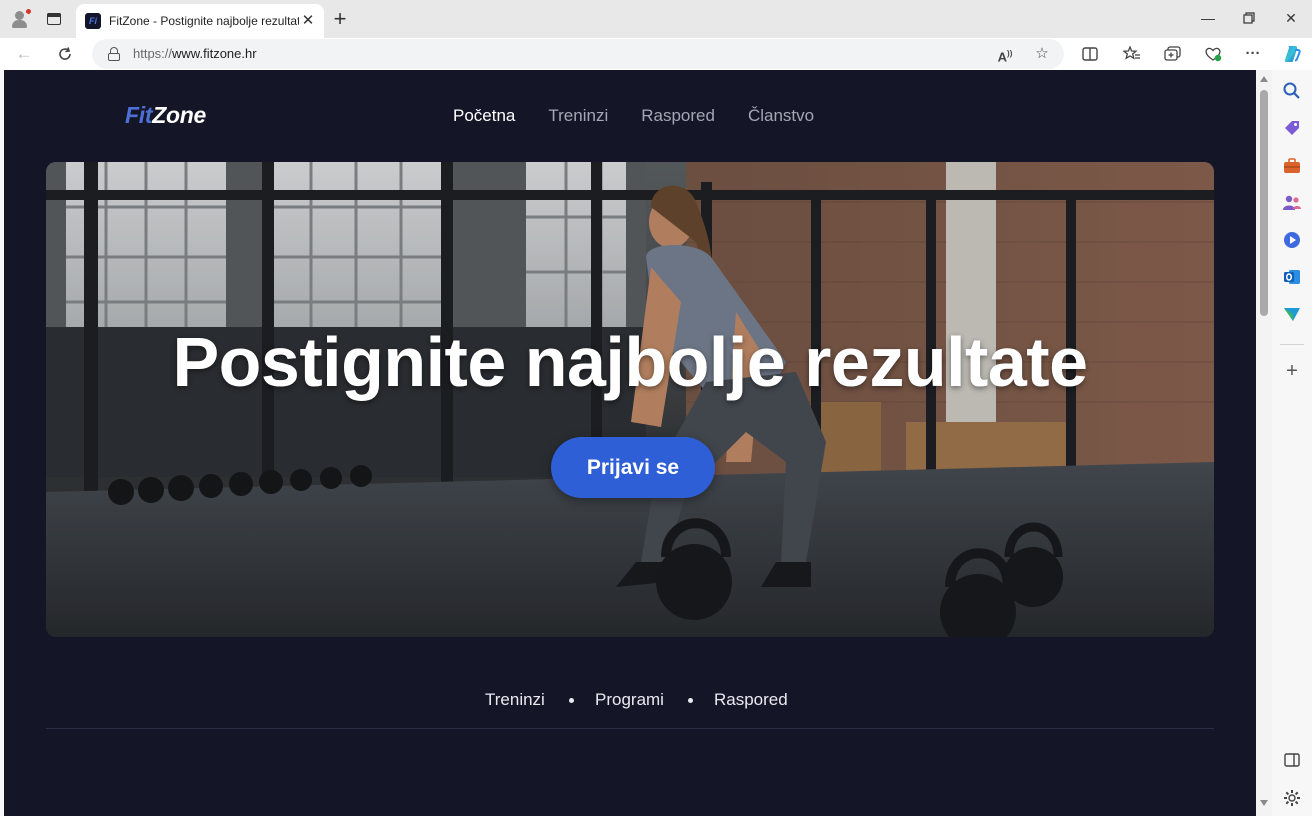  Describe the element at coordinates (1292, 166) in the screenshot. I see `tools-briefcase-icon` at that location.